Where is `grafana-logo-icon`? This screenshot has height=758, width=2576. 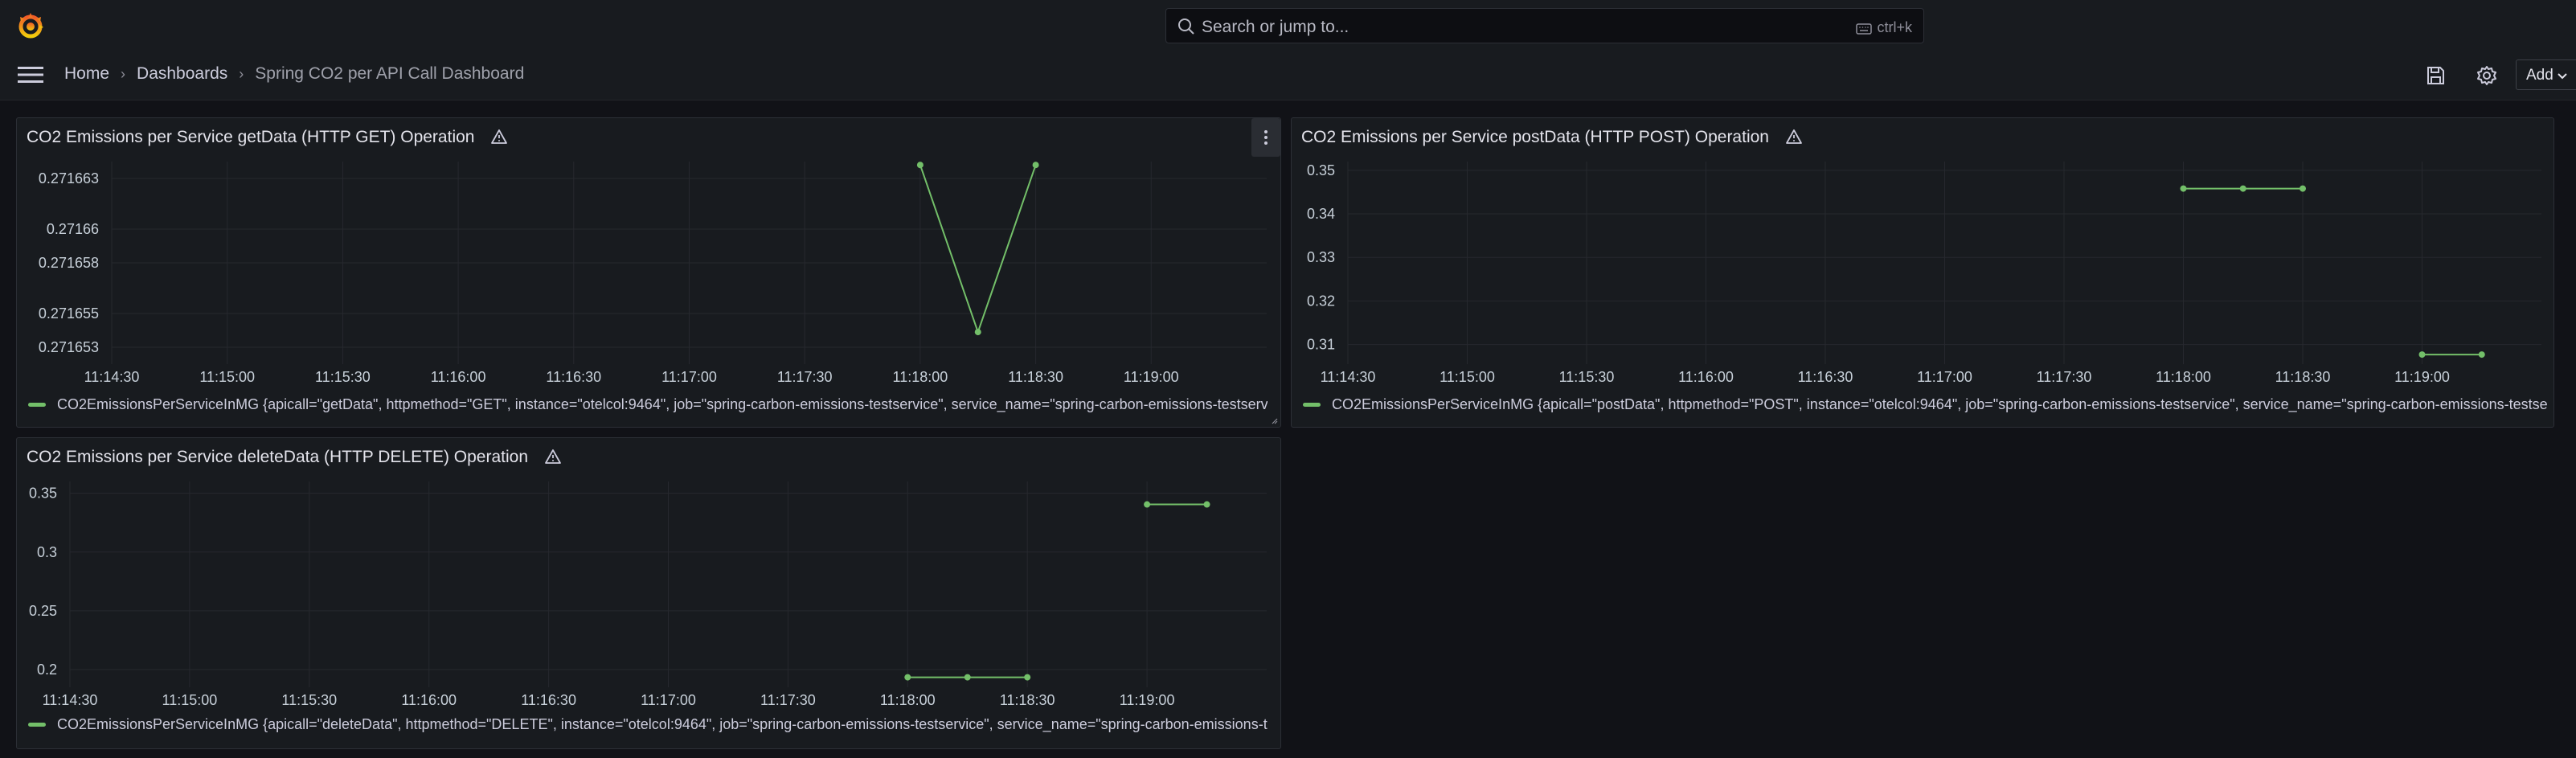 grafana-logo-icon is located at coordinates (30, 25).